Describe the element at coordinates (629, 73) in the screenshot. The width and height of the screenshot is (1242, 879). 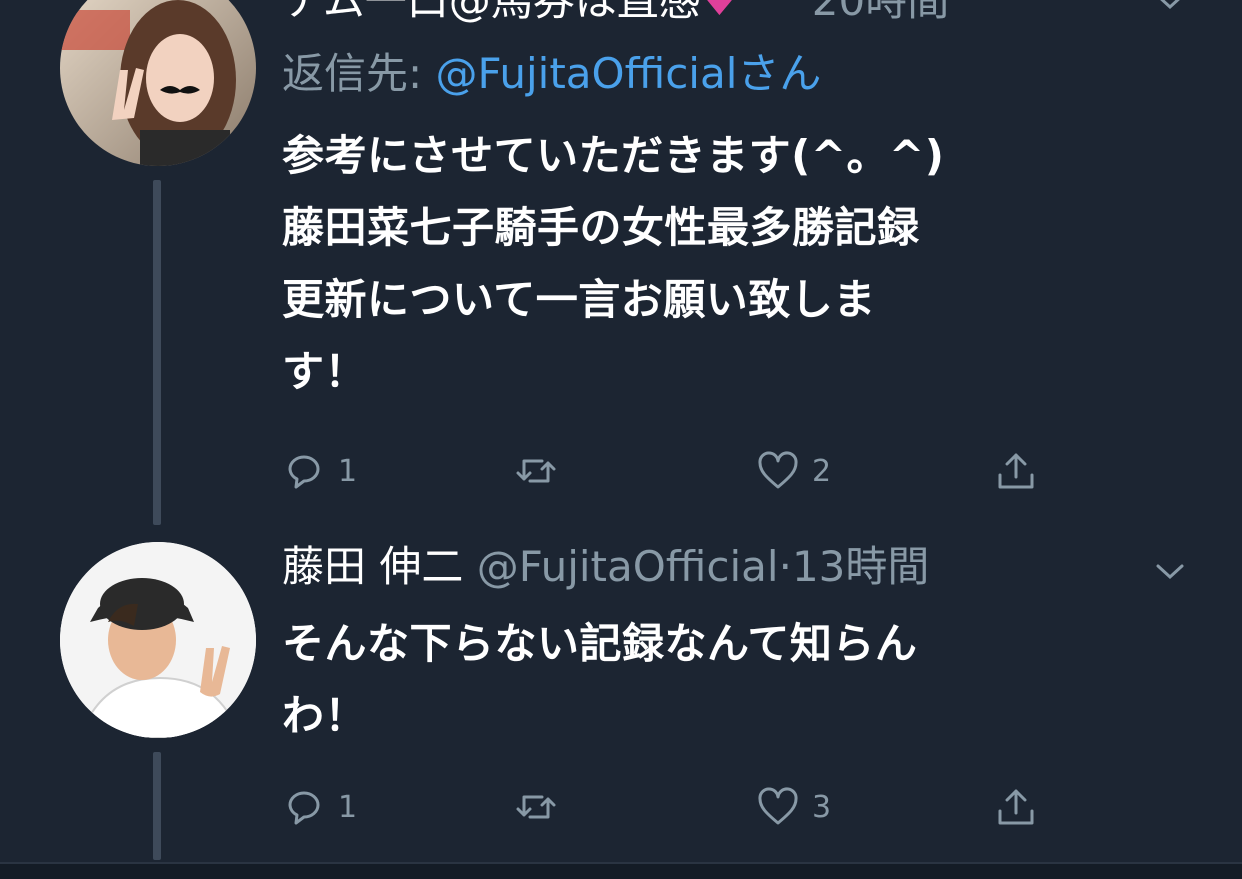
I see `reply-mention-link: @FujitaOfficialさん` at that location.